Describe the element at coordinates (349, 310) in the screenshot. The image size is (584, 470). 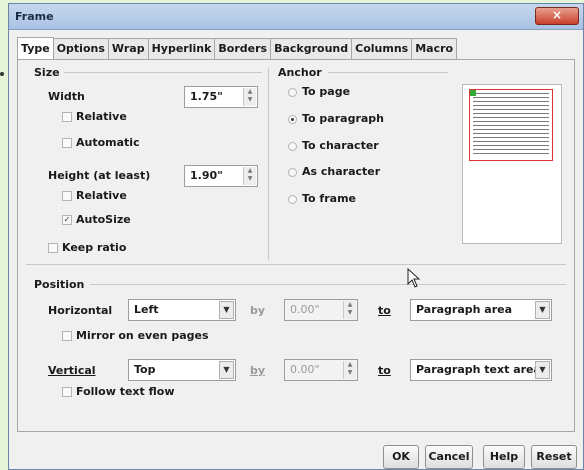
I see `horizontal-spin-icon: ▲ ▼` at that location.